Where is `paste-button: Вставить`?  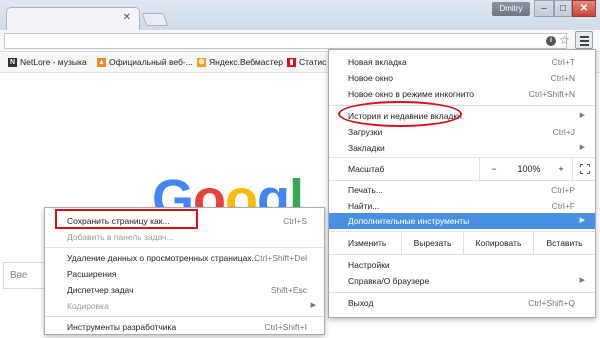
paste-button: Вставить is located at coordinates (564, 243).